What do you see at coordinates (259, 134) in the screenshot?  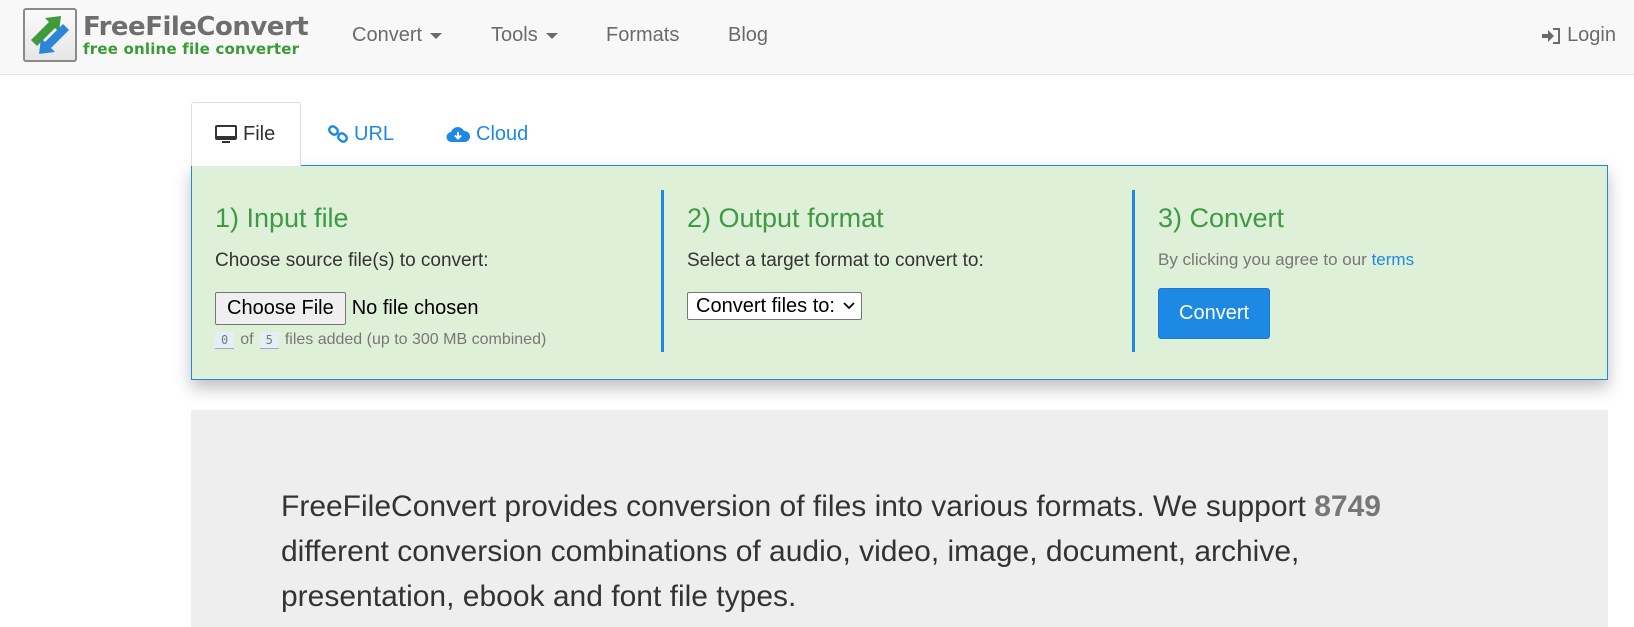 I see `tab-file-label: File` at bounding box center [259, 134].